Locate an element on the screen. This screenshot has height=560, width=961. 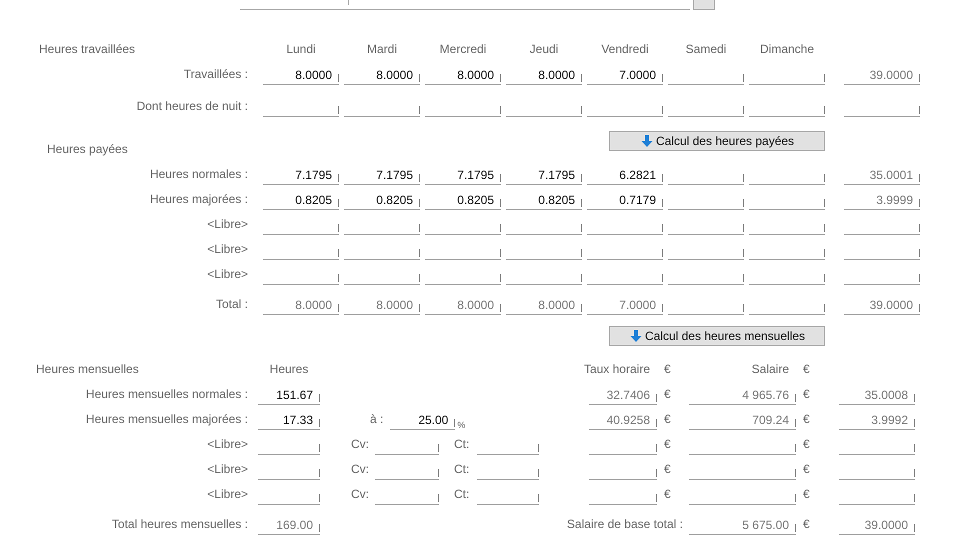
schedule-field is located at coordinates (465, 5).